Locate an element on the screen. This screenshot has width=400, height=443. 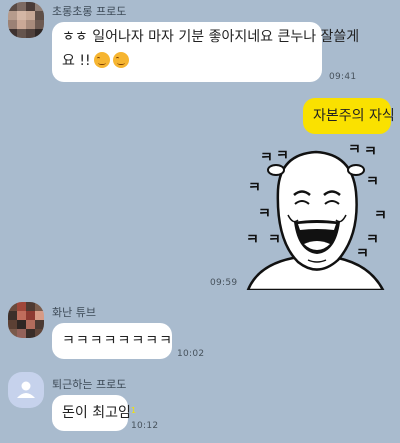
avatar-angry-tube is located at coordinates (26, 320).